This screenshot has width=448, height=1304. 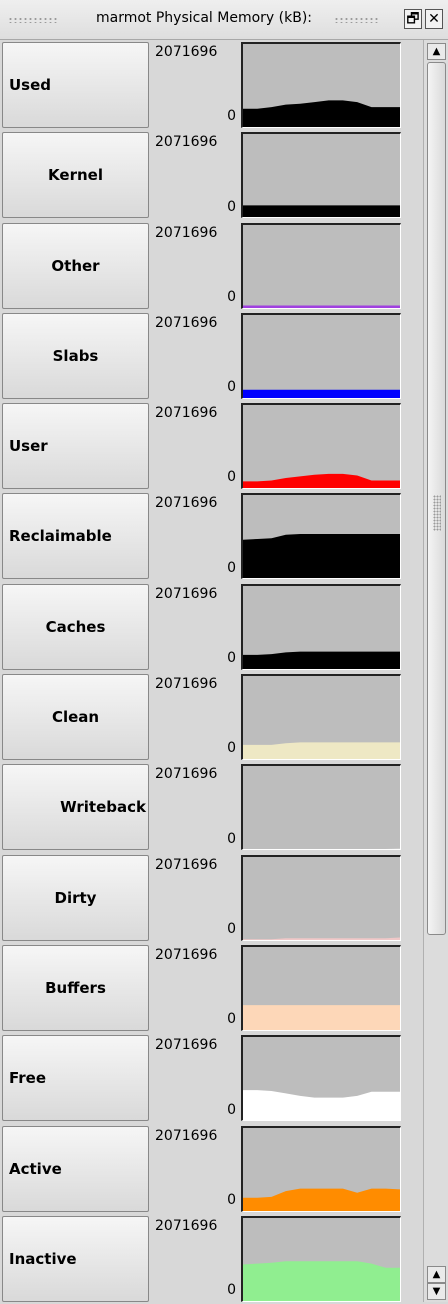 I want to click on meter-row: Active 2071696 0, so click(x=210, y=1169).